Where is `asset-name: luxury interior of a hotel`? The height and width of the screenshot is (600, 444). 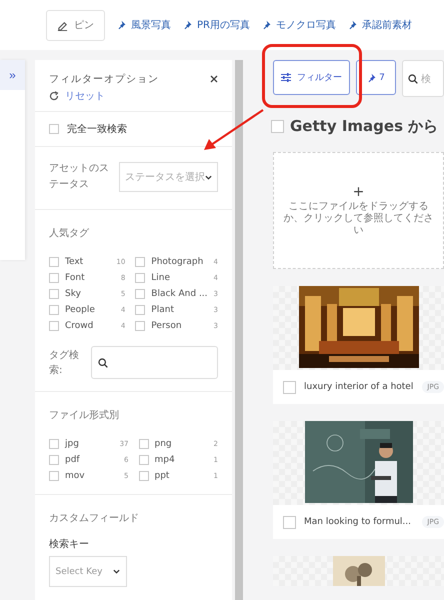 asset-name: luxury interior of a hotel is located at coordinates (359, 387).